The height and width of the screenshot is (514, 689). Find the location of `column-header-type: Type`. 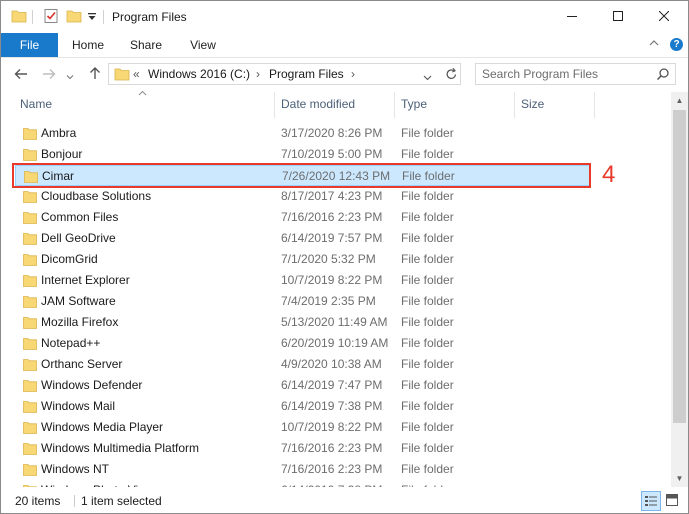

column-header-type: Type is located at coordinates (455, 105).